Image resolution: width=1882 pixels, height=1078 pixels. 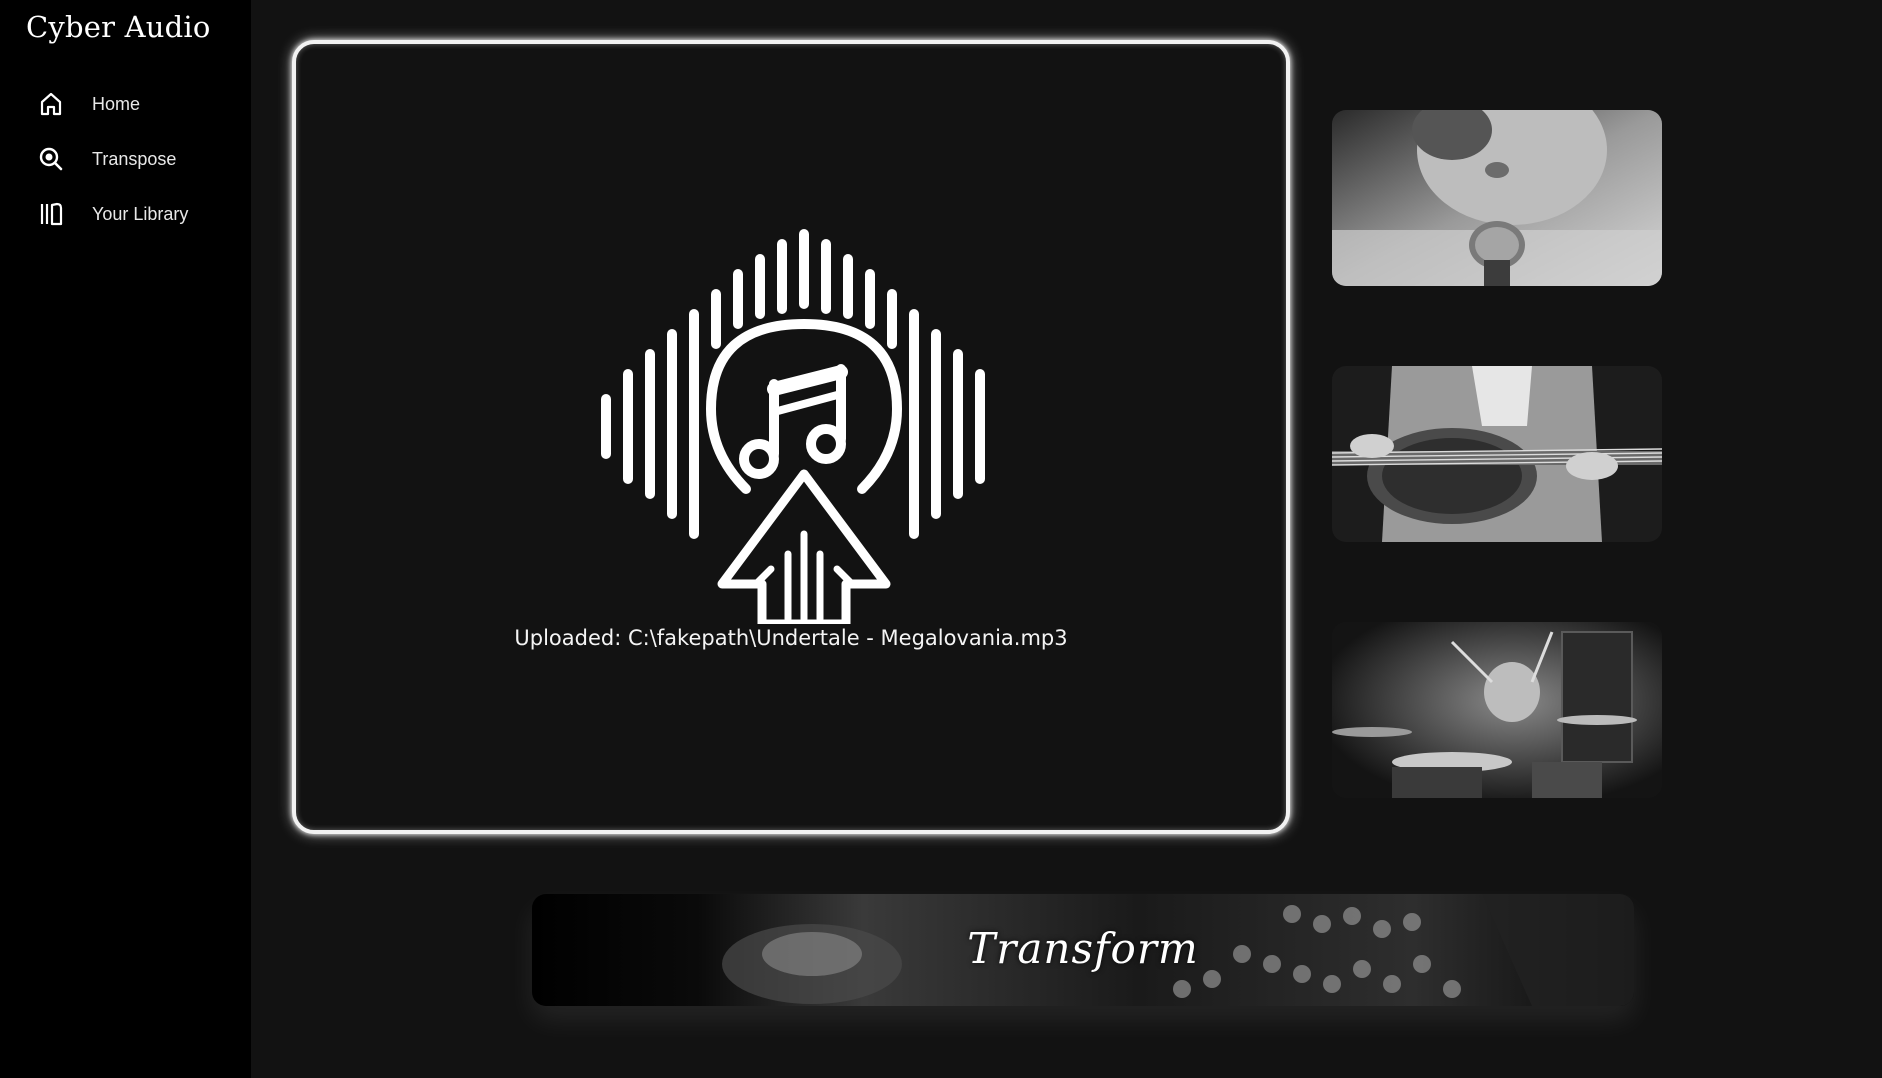 I want to click on sidebar-item-home: Home, so click(x=136, y=104).